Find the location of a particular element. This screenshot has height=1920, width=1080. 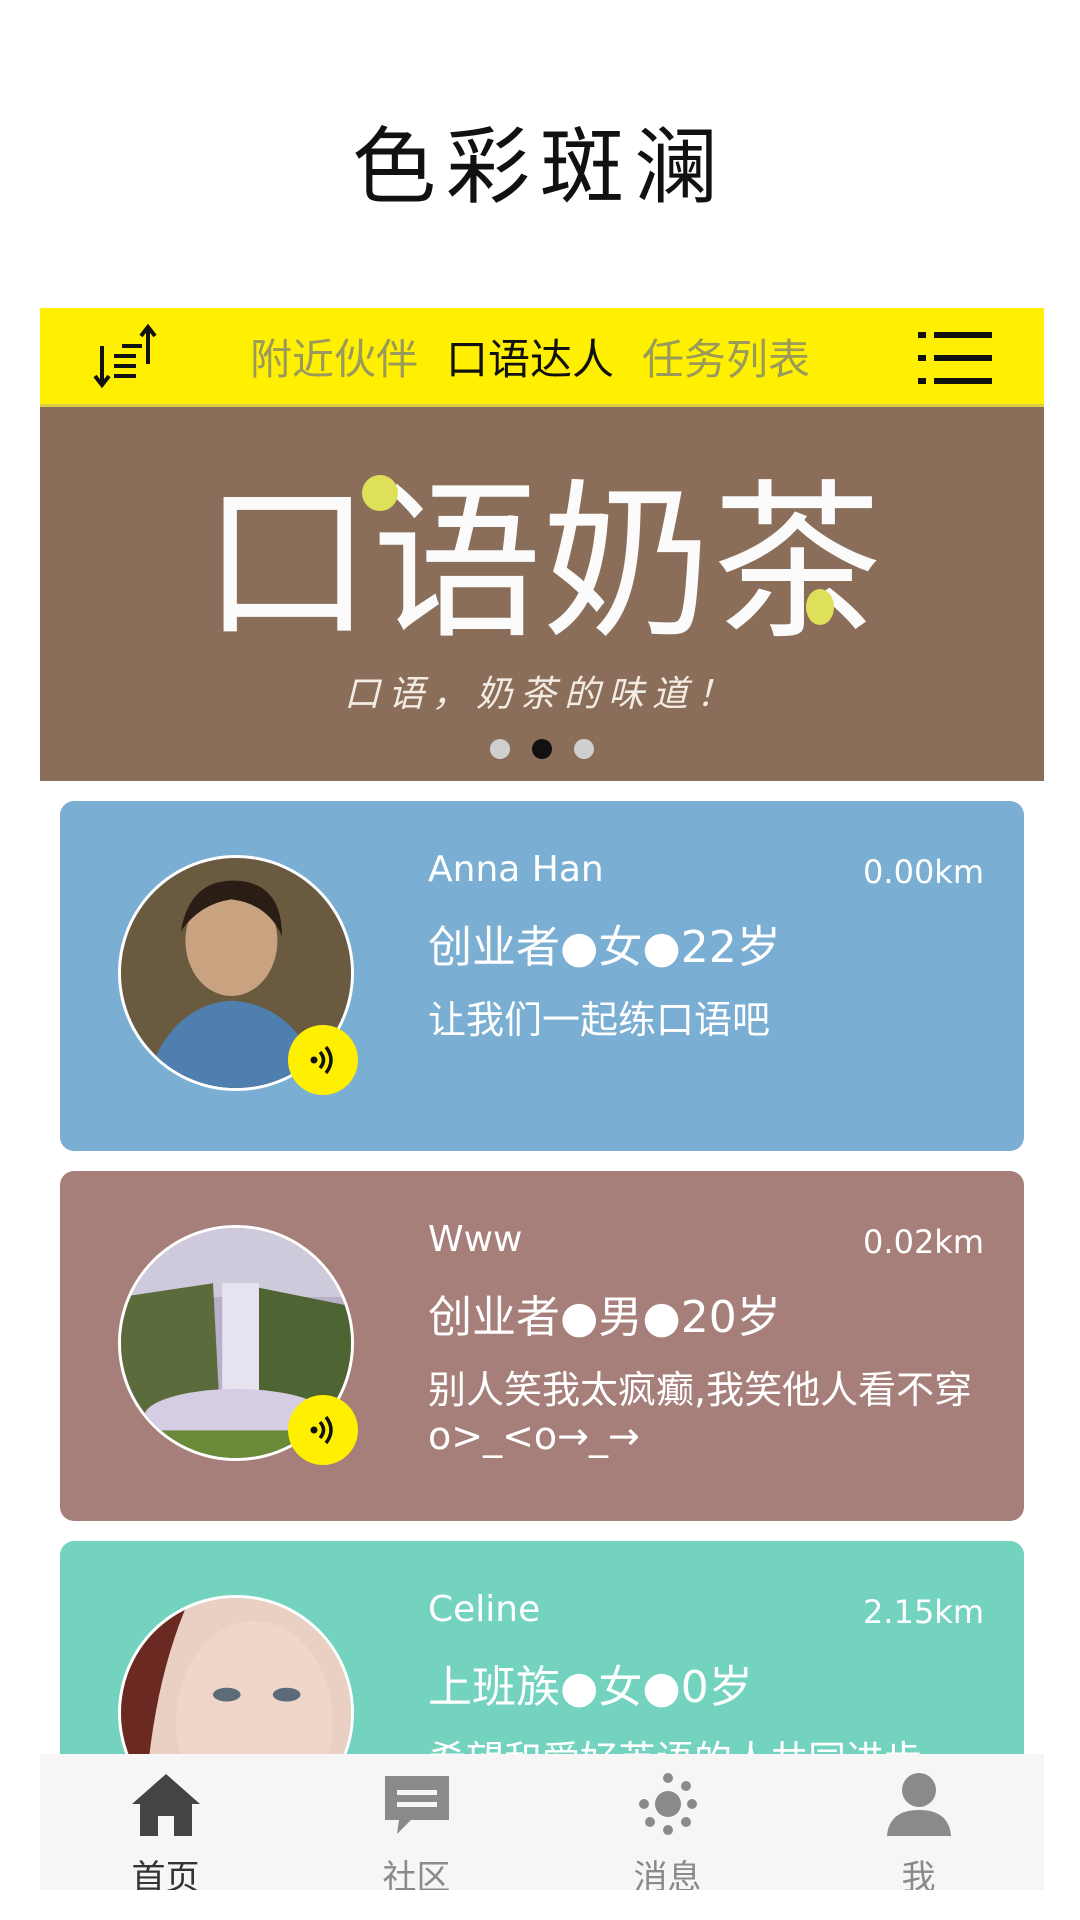

user-distance: 0.02km is located at coordinates (923, 1242).